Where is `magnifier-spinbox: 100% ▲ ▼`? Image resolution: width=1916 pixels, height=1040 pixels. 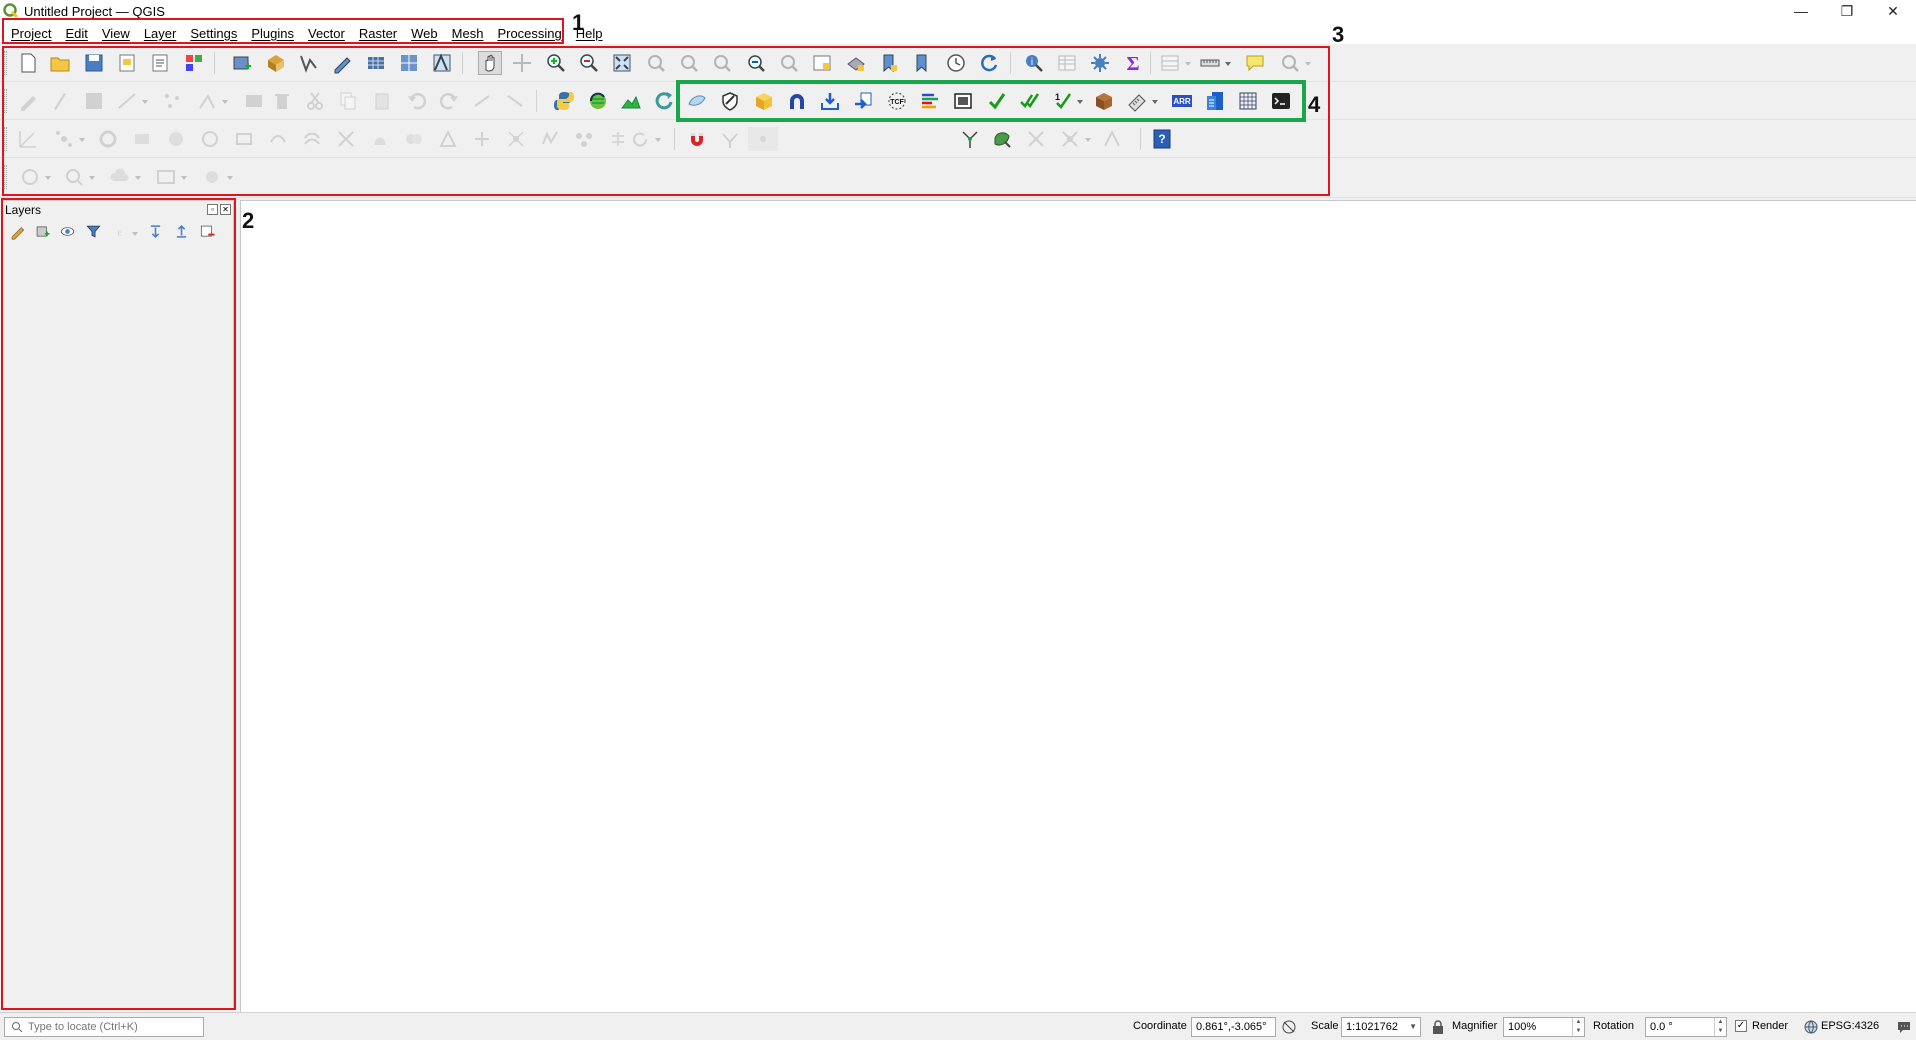 magnifier-spinbox: 100% ▲ ▼ is located at coordinates (1544, 1027).